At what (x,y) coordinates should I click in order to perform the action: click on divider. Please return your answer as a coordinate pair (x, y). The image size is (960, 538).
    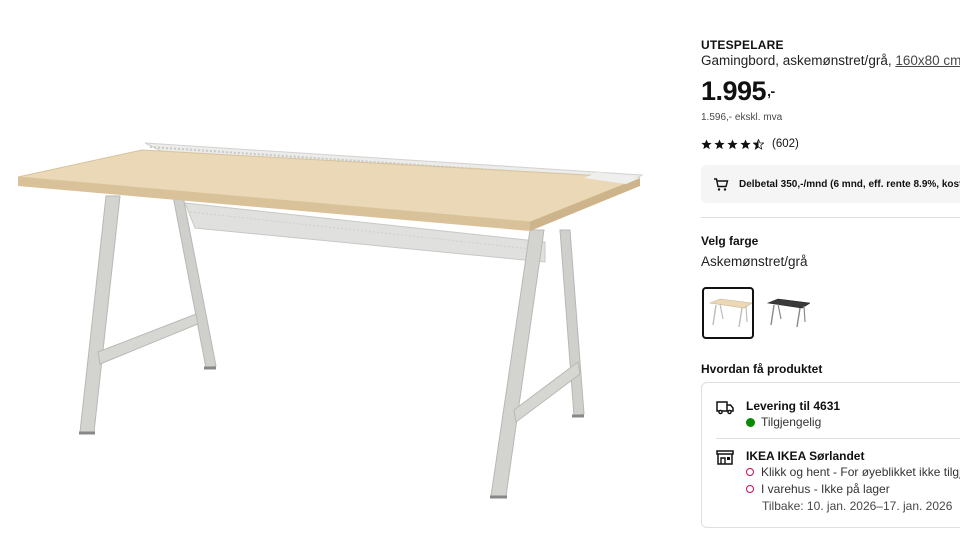
    Looking at the image, I should click on (830, 217).